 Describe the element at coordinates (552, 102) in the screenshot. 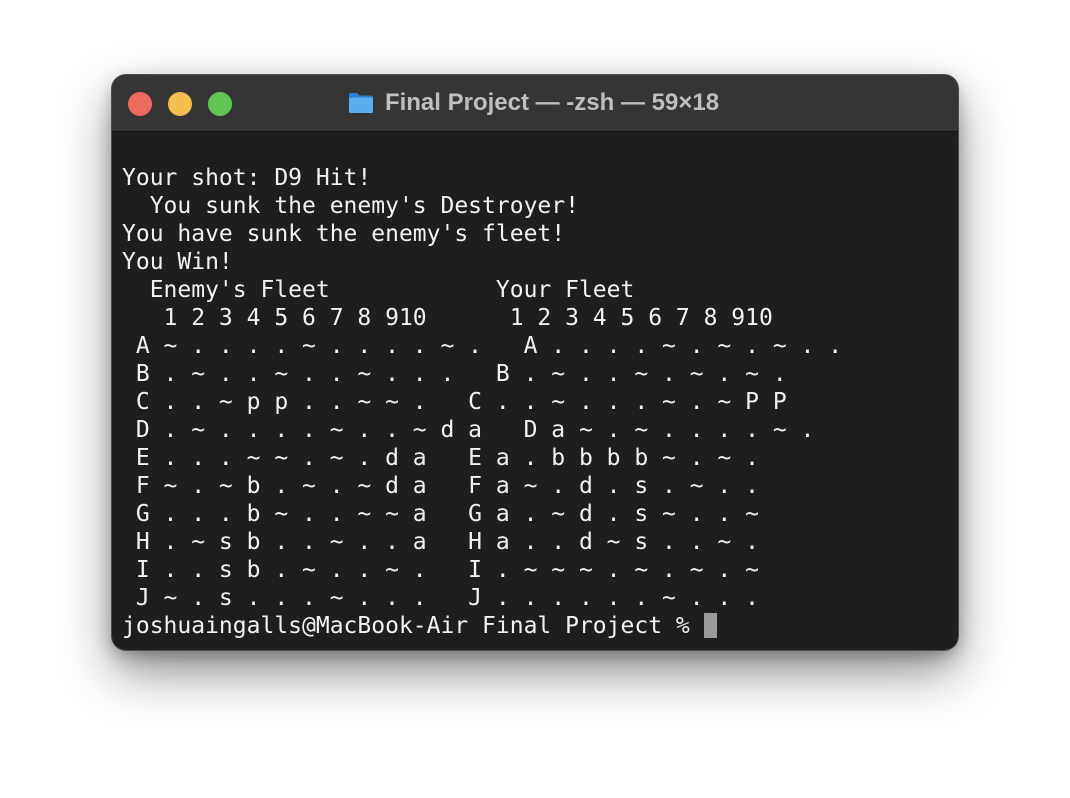

I see `window-title: Final Project — -zsh — 59×18` at that location.